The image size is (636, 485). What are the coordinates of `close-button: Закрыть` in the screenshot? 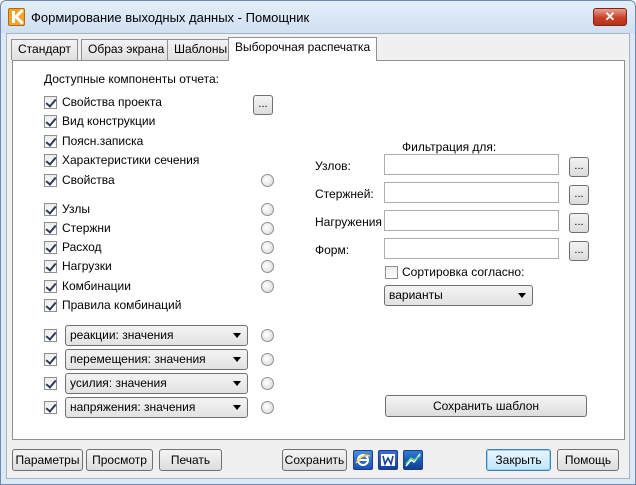 It's located at (518, 460).